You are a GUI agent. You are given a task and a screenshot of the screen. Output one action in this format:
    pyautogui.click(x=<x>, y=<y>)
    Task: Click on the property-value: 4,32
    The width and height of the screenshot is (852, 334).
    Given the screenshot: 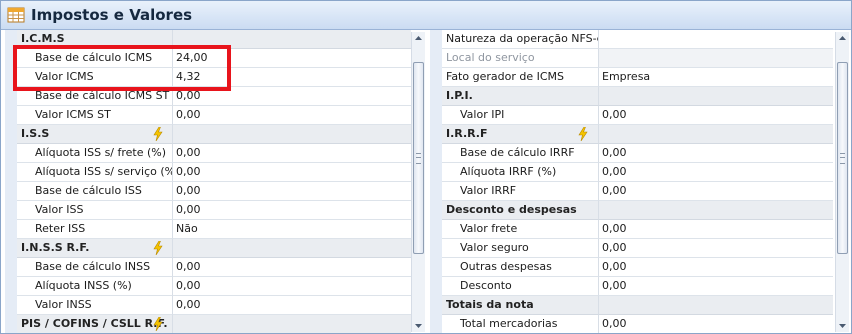 What is the action you would take?
    pyautogui.click(x=292, y=77)
    